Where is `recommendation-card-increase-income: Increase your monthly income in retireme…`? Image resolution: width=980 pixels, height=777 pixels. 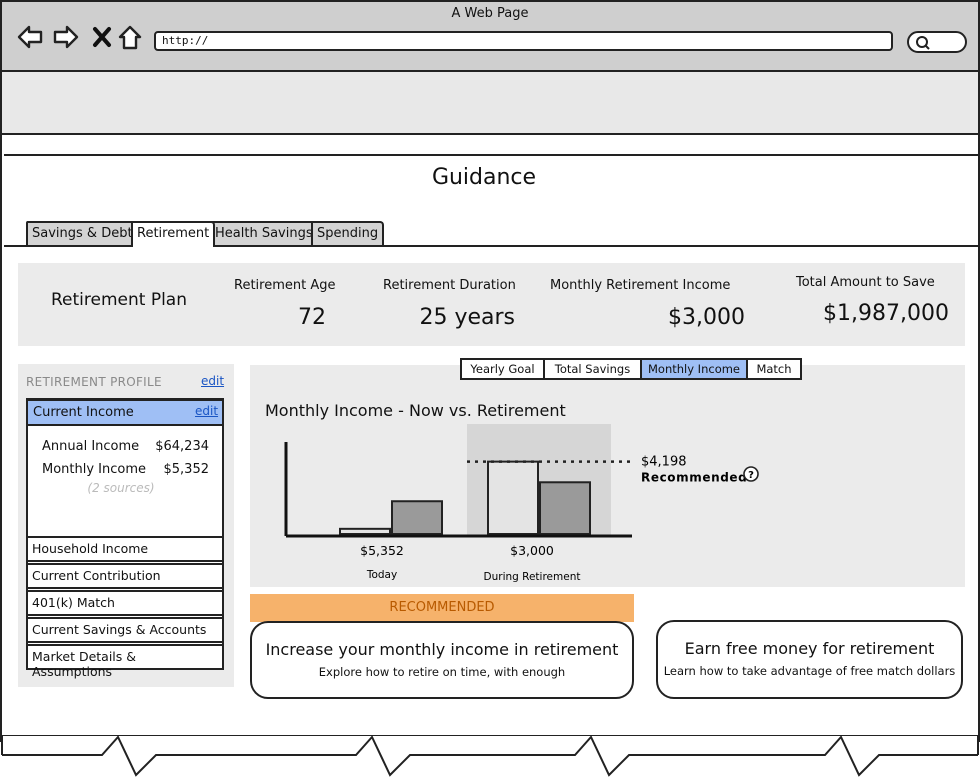
recommendation-card-increase-income: Increase your monthly income in retireme… is located at coordinates (442, 660).